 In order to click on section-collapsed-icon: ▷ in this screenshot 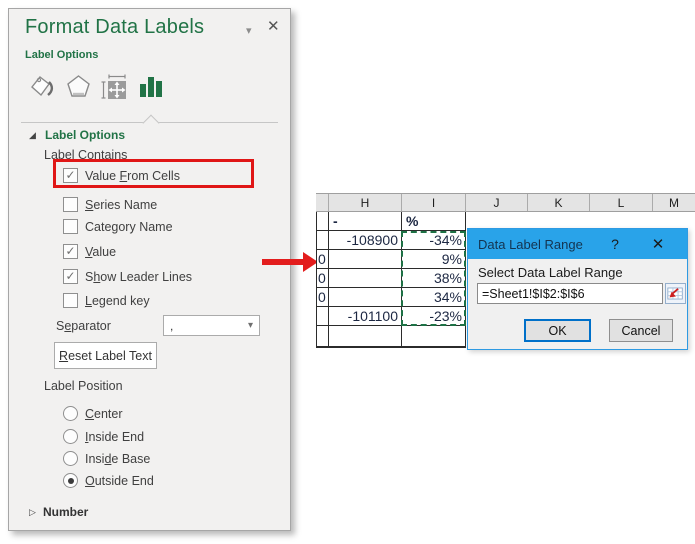, I will do `click(32, 512)`.